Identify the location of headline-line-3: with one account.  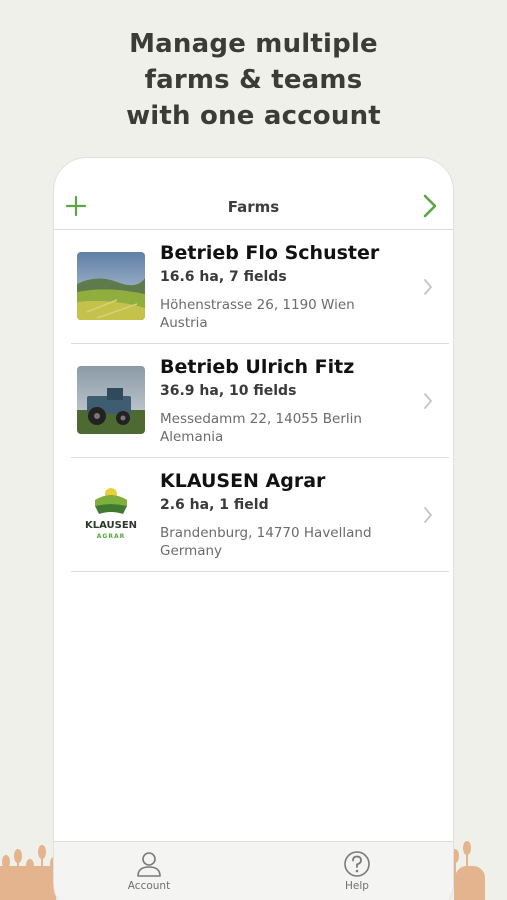
(253, 116).